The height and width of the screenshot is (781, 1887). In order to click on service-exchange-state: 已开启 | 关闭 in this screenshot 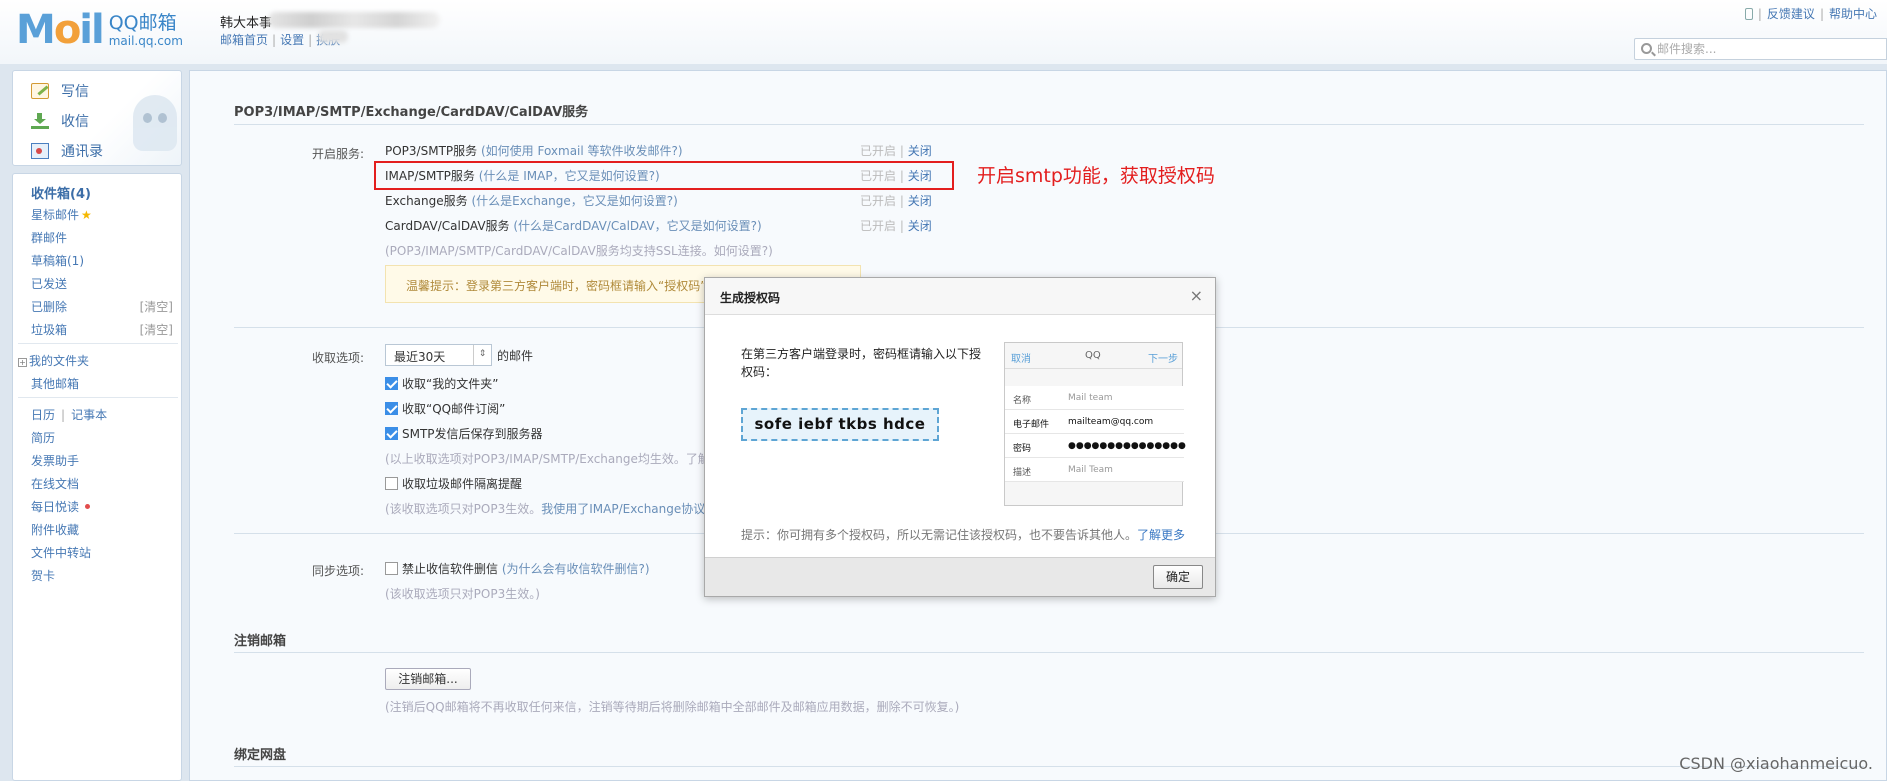, I will do `click(896, 201)`.